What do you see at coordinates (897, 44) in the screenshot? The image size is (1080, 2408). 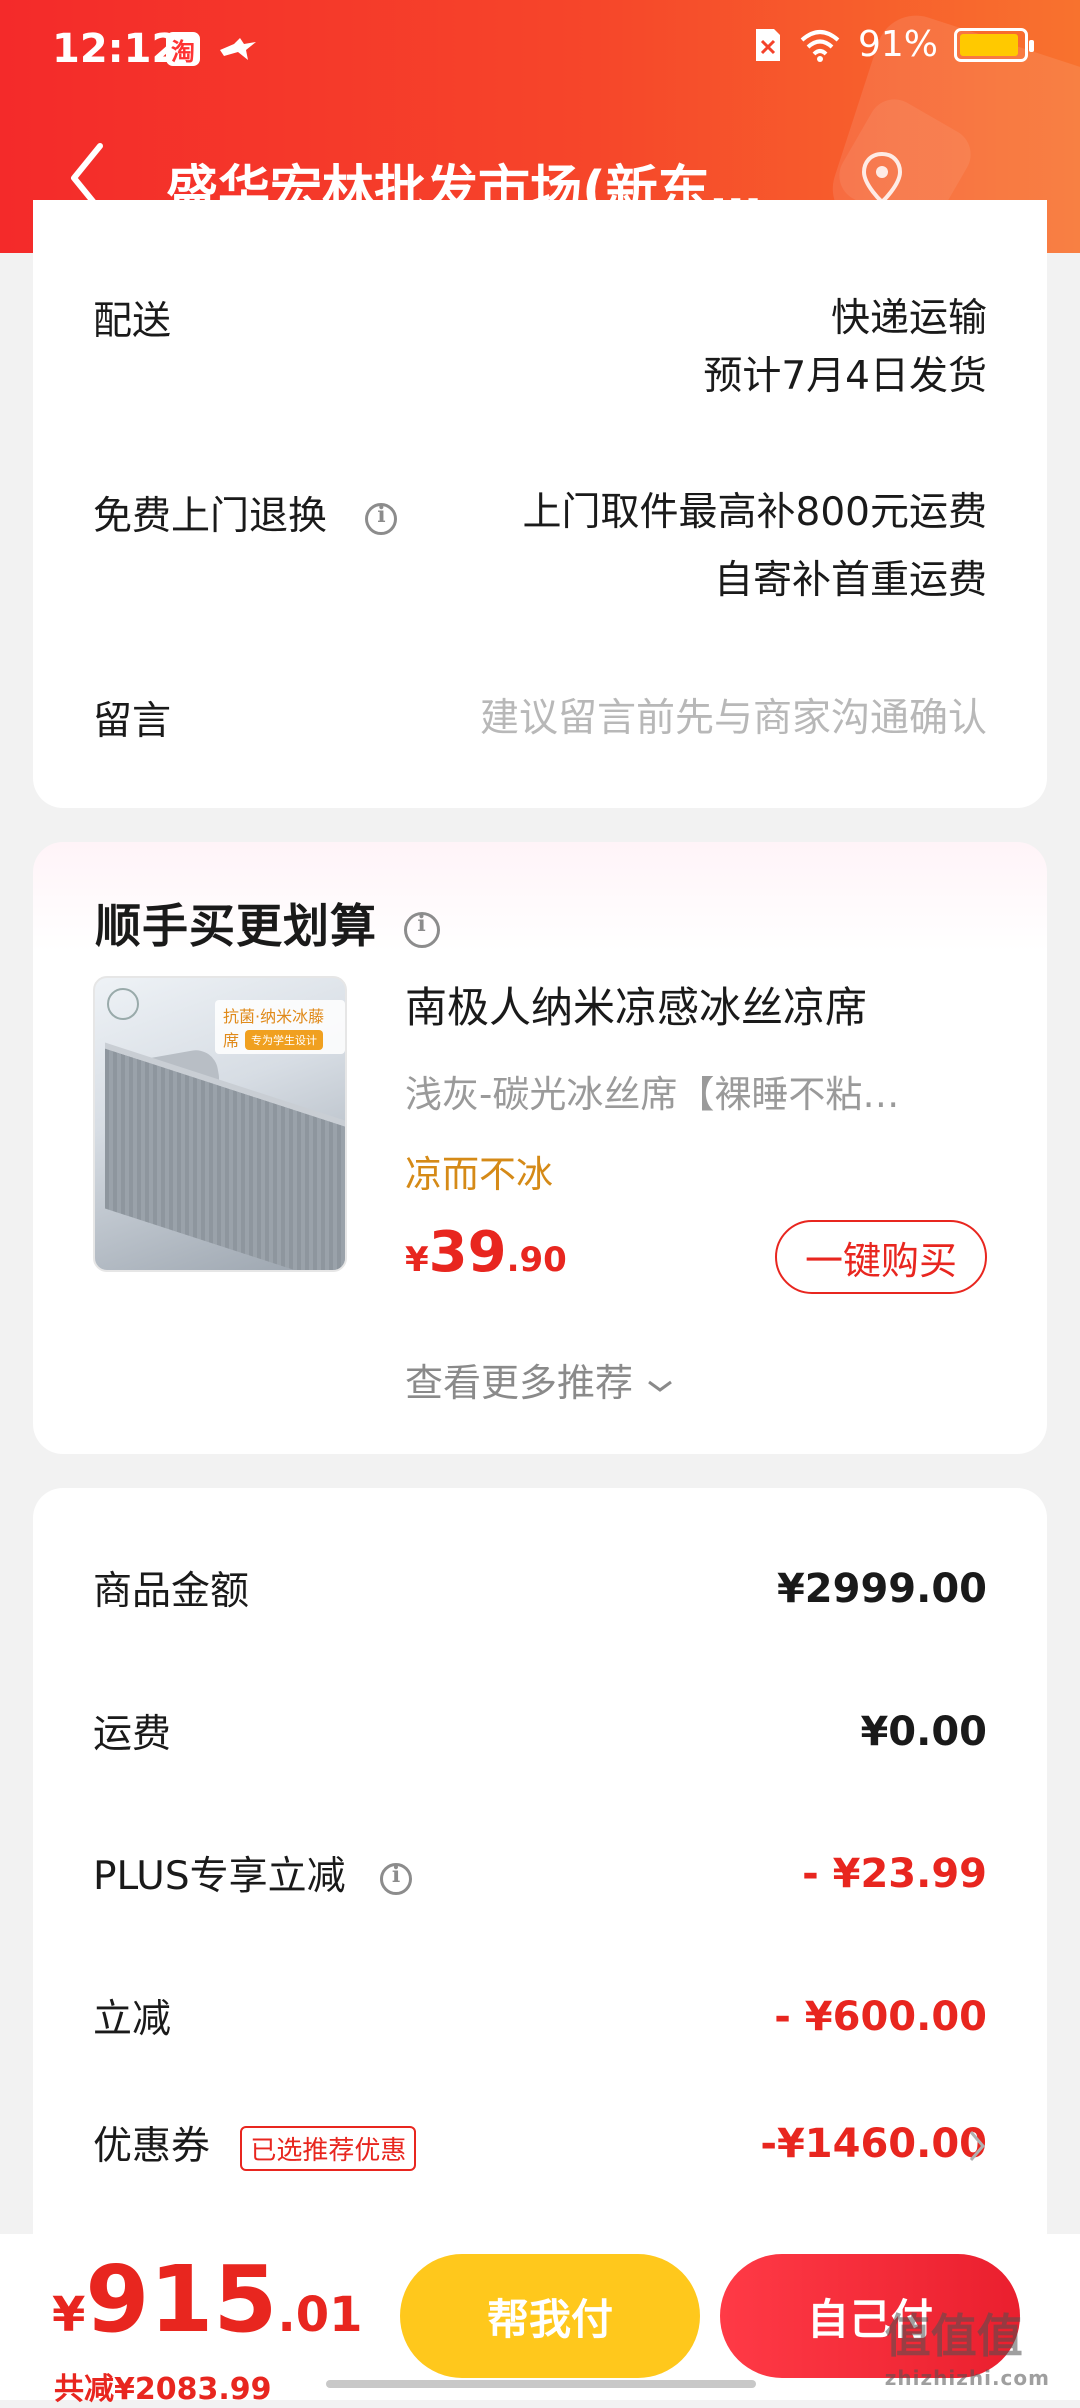 I see `battery-percent: 91%` at bounding box center [897, 44].